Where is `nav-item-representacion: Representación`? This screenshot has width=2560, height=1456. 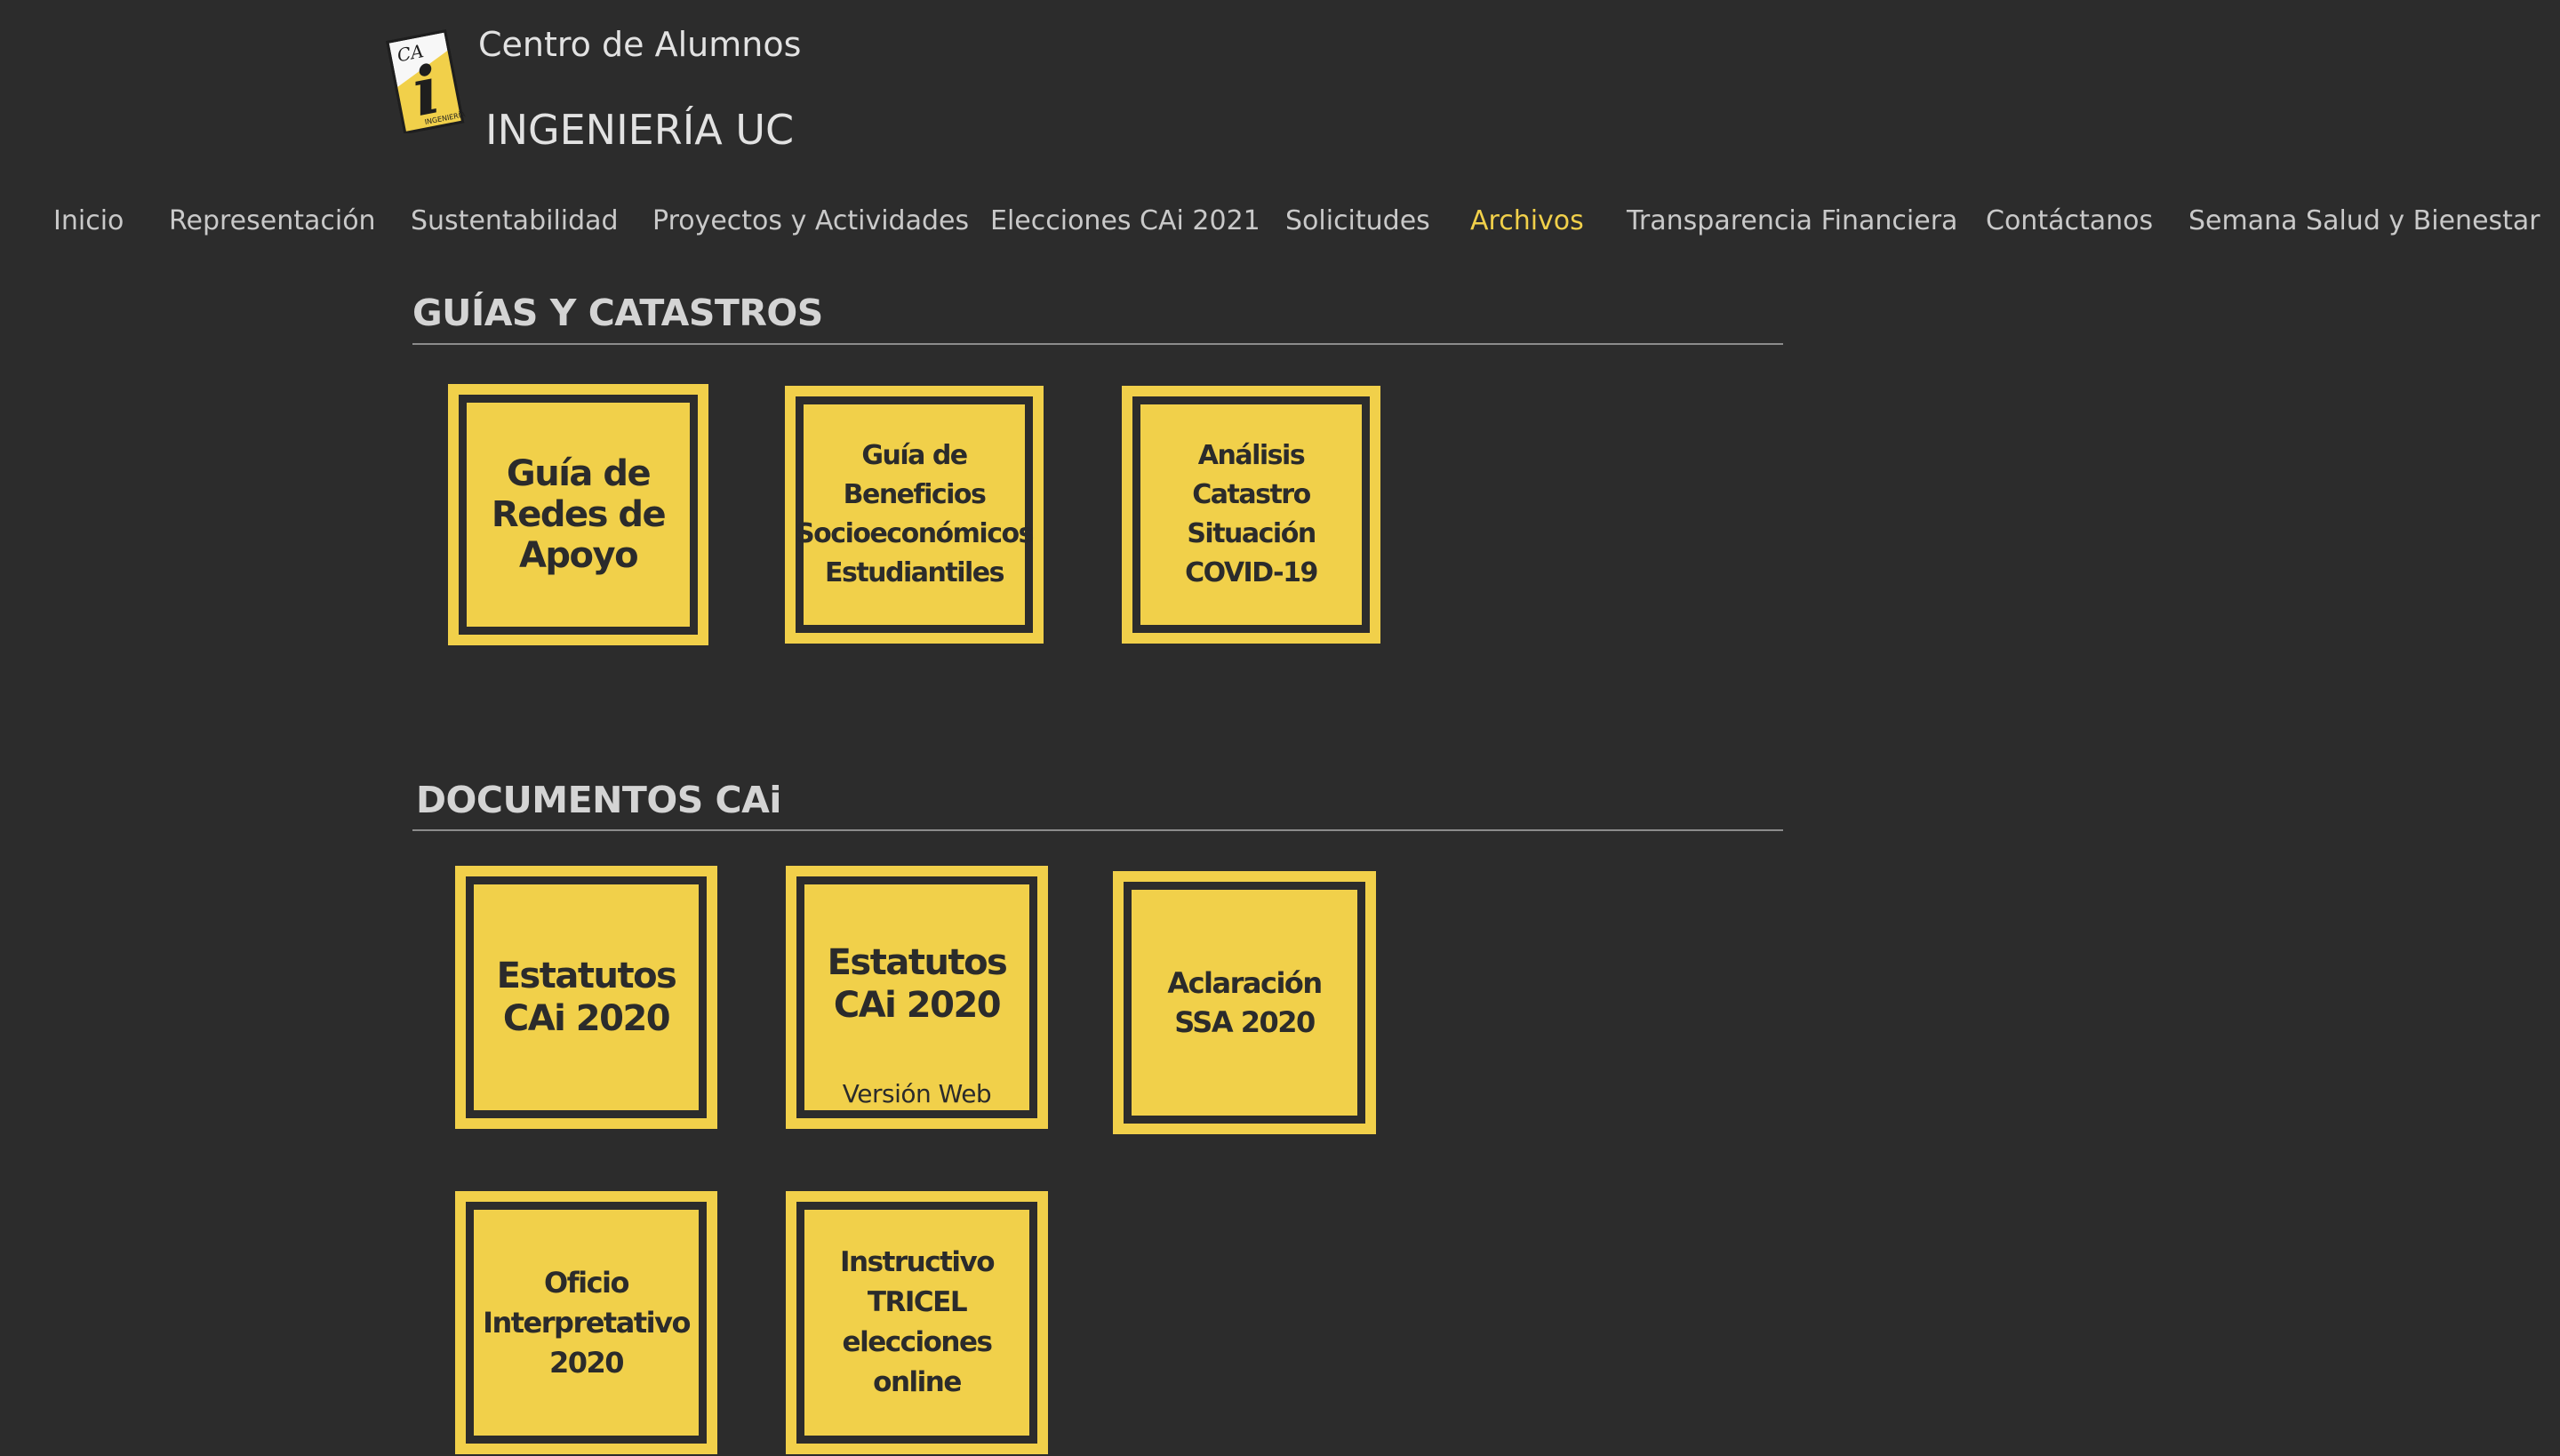
nav-item-representacion: Representación is located at coordinates (272, 221).